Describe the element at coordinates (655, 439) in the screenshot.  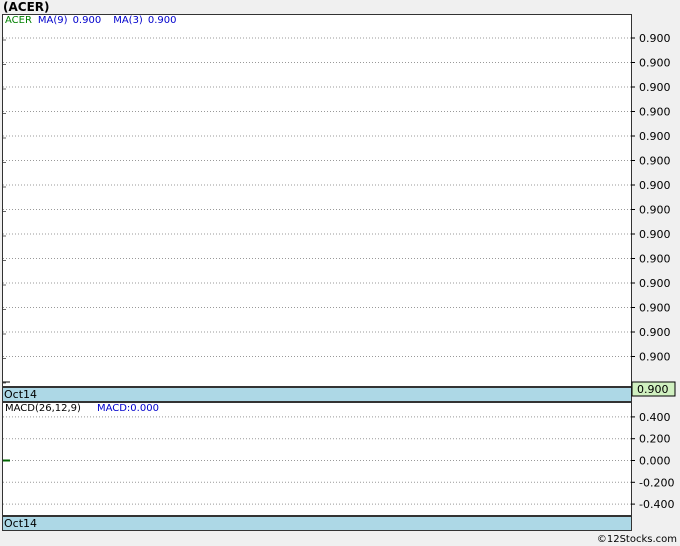
I see `macd-tick-label: 0.200` at that location.